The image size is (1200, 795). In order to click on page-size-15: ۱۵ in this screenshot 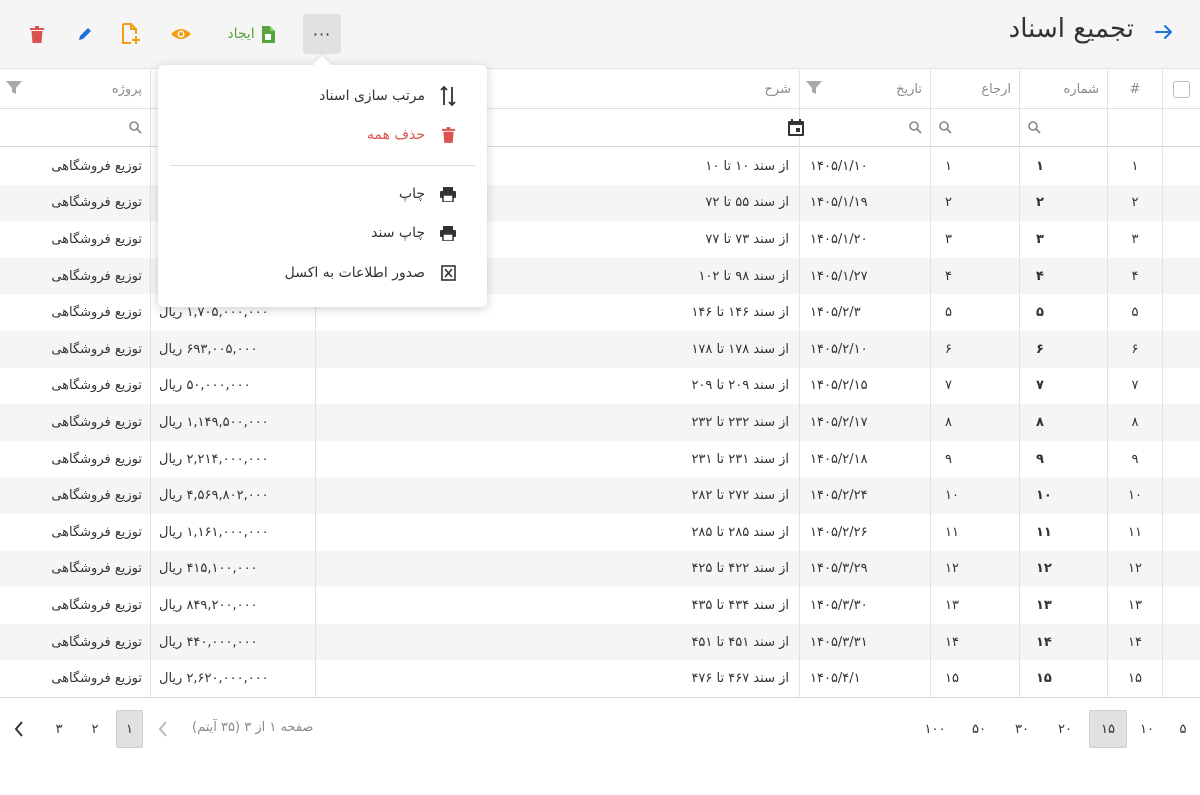, I will do `click(1108, 729)`.